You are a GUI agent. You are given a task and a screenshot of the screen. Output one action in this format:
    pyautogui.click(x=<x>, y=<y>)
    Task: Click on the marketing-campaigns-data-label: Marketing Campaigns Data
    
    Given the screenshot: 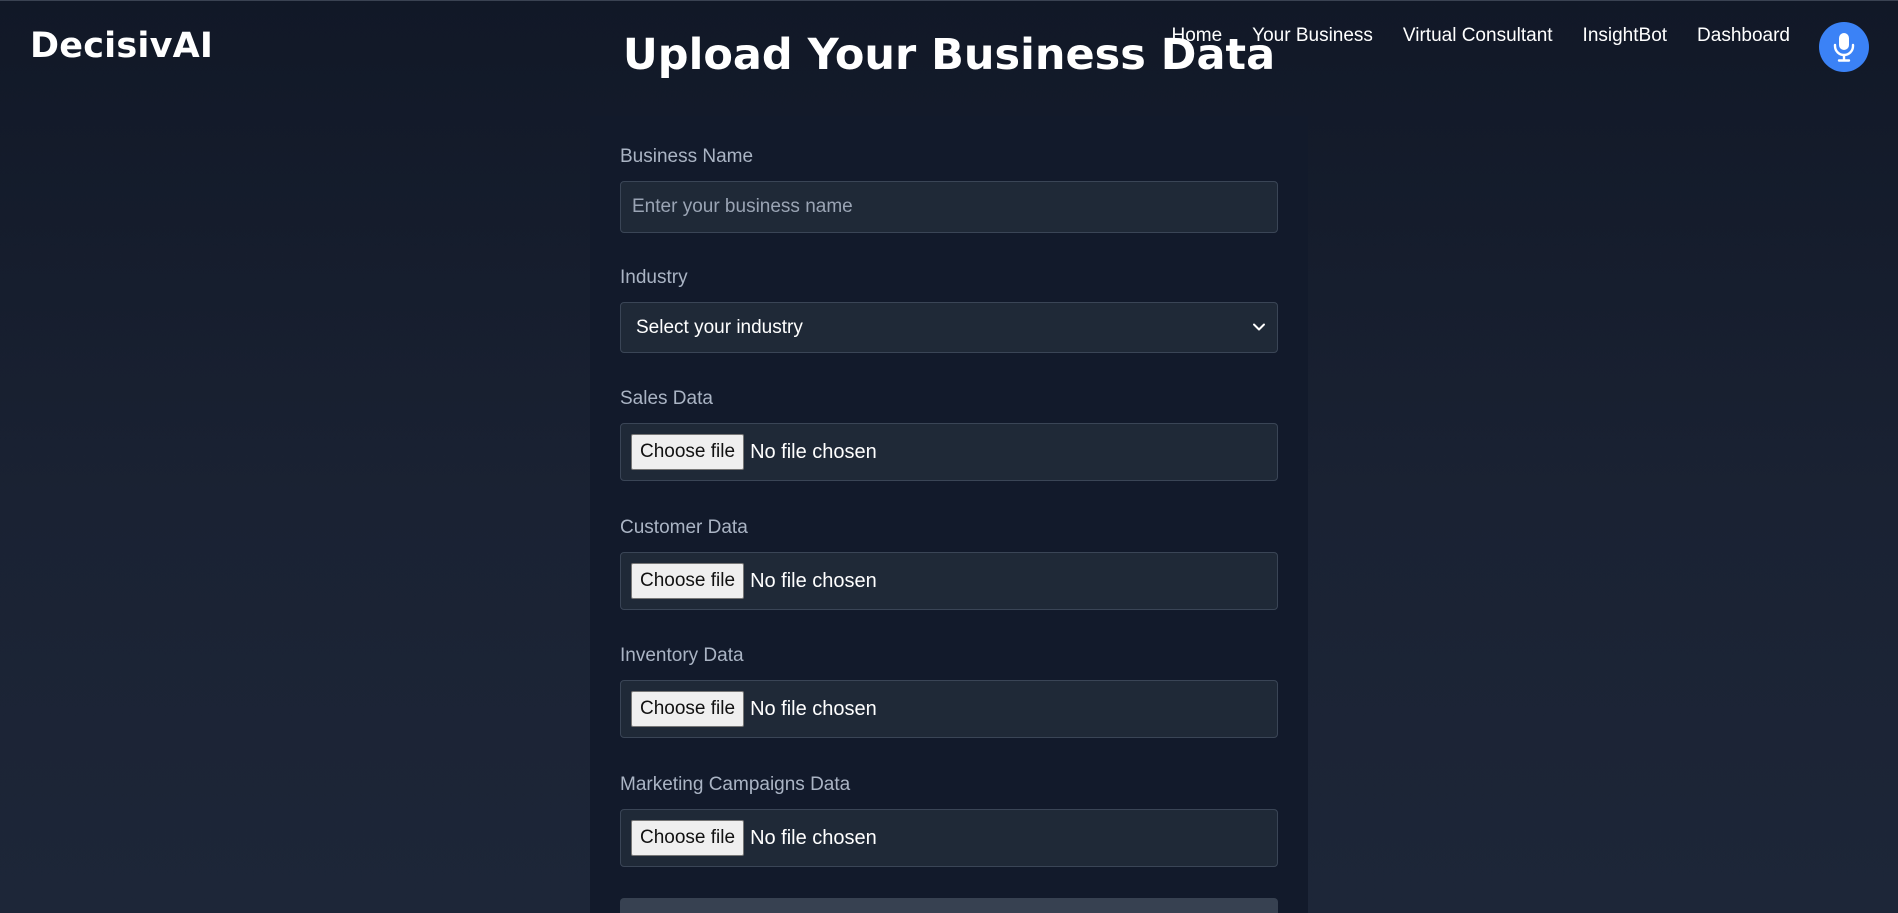 What is the action you would take?
    pyautogui.click(x=735, y=784)
    